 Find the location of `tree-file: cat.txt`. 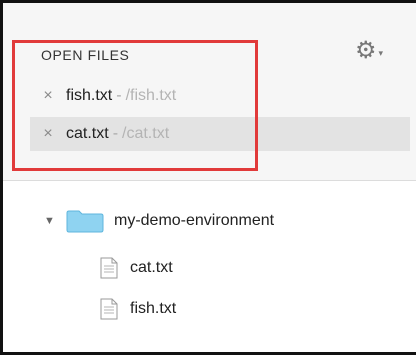

tree-file: cat.txt is located at coordinates (136, 268).